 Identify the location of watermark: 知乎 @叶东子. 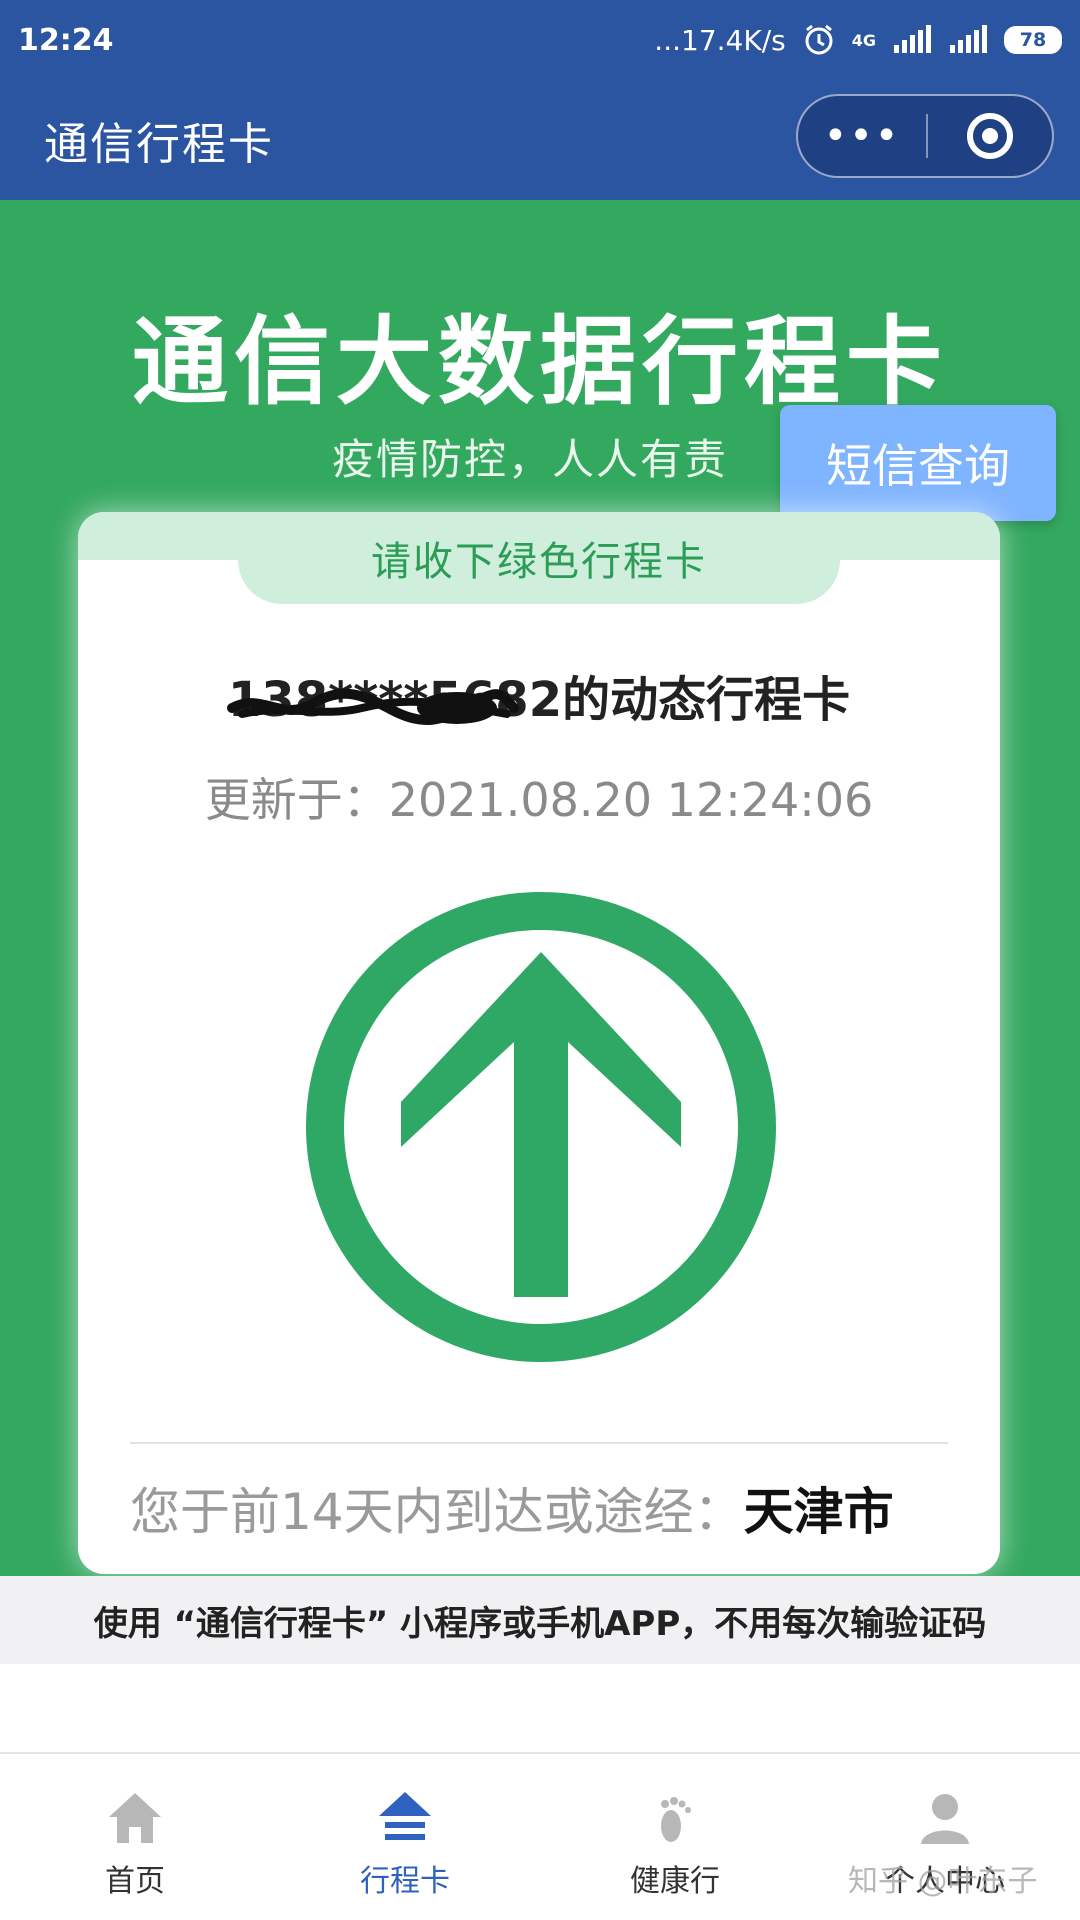
(943, 1881).